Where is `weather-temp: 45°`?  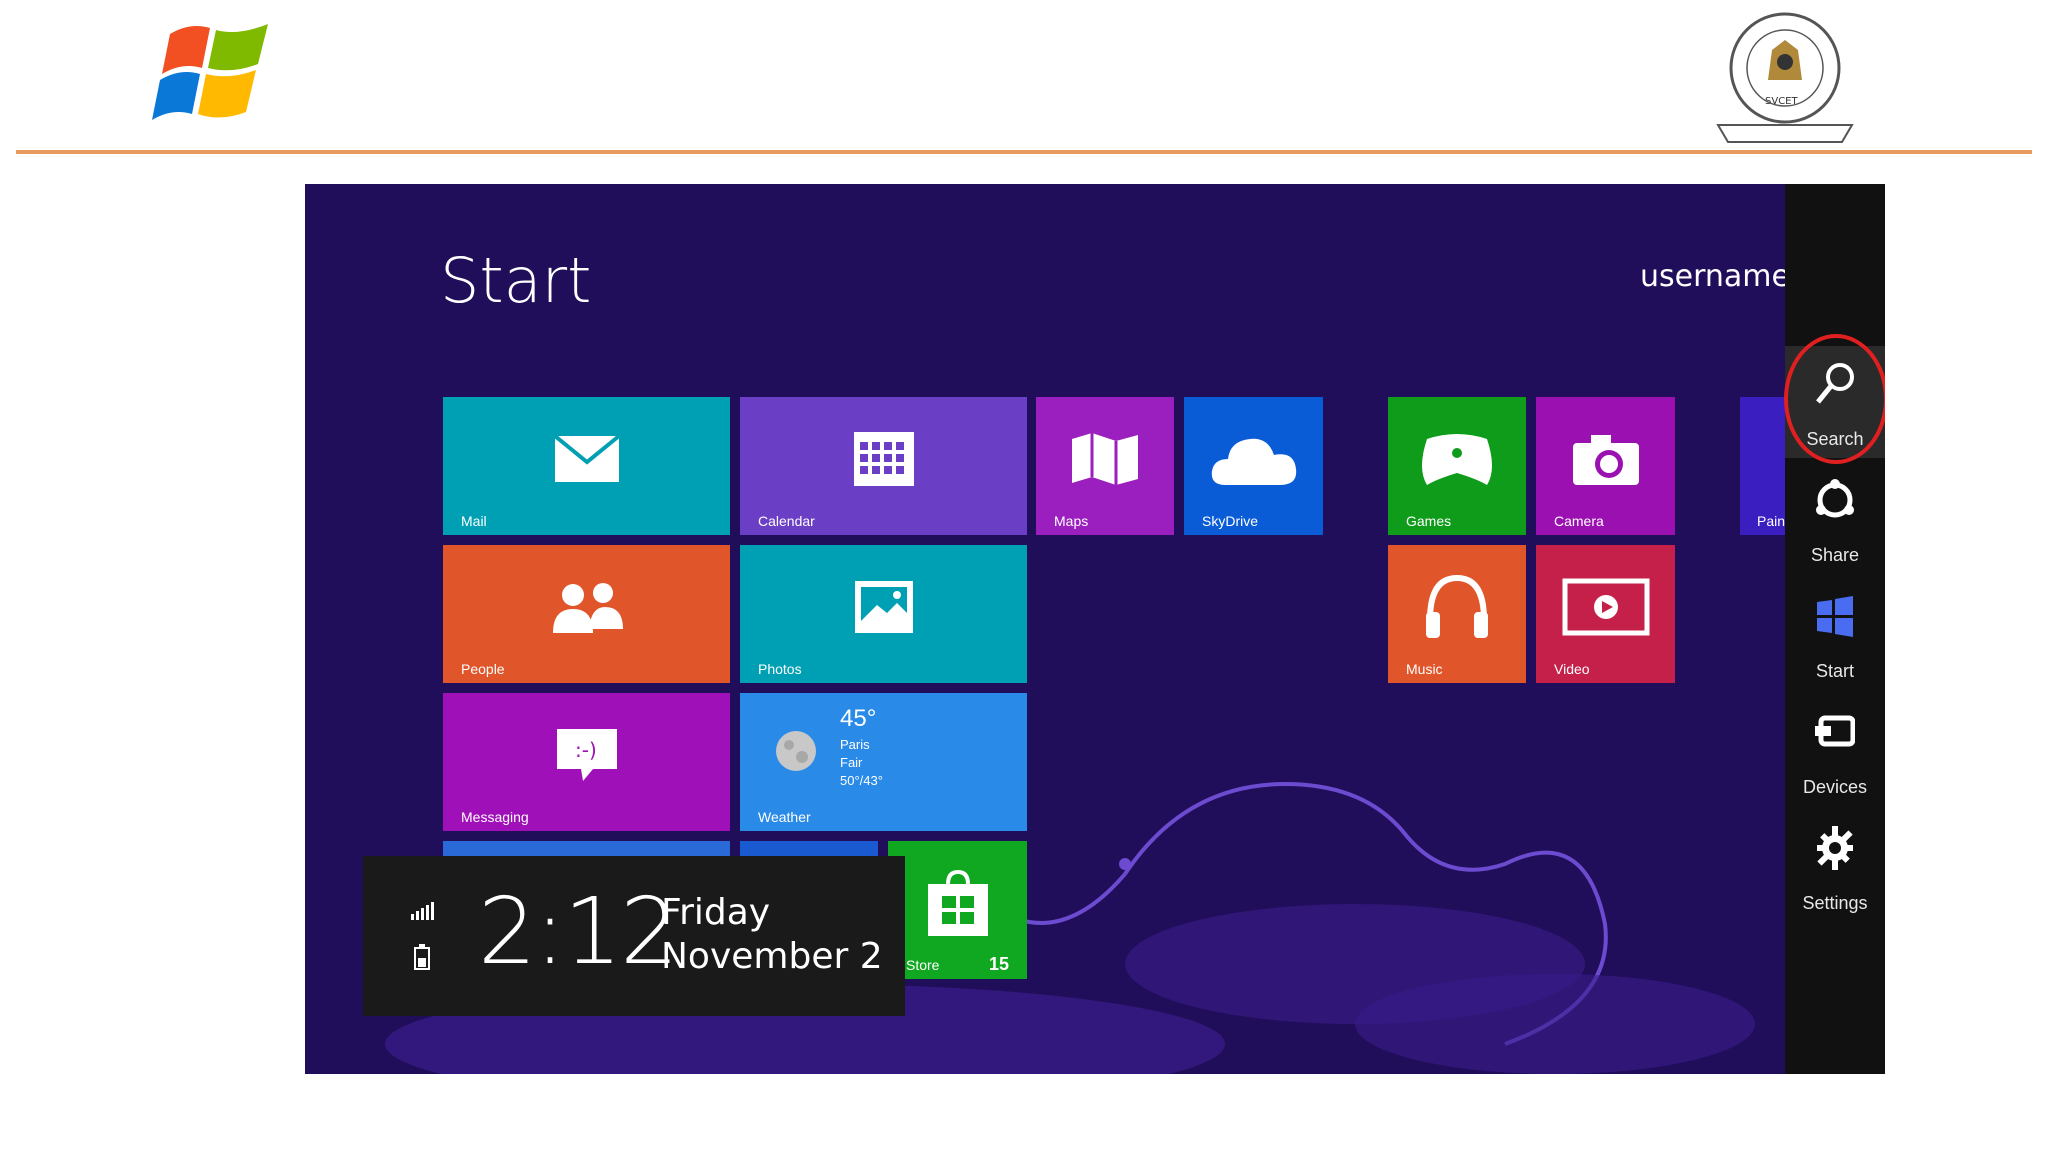 weather-temp: 45° is located at coordinates (858, 718).